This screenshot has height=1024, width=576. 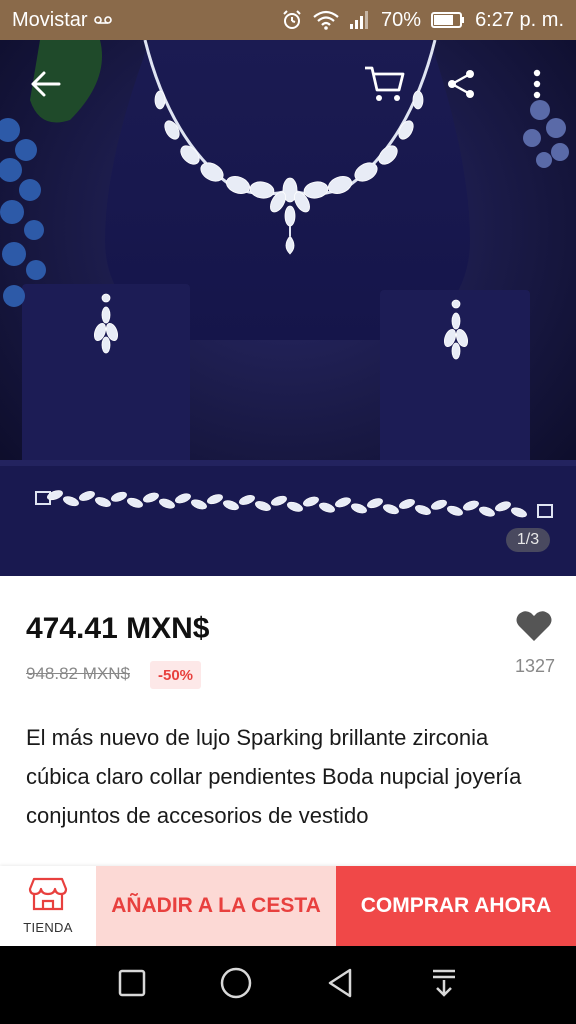 What do you see at coordinates (535, 666) in the screenshot?
I see `favorites-count: 1327` at bounding box center [535, 666].